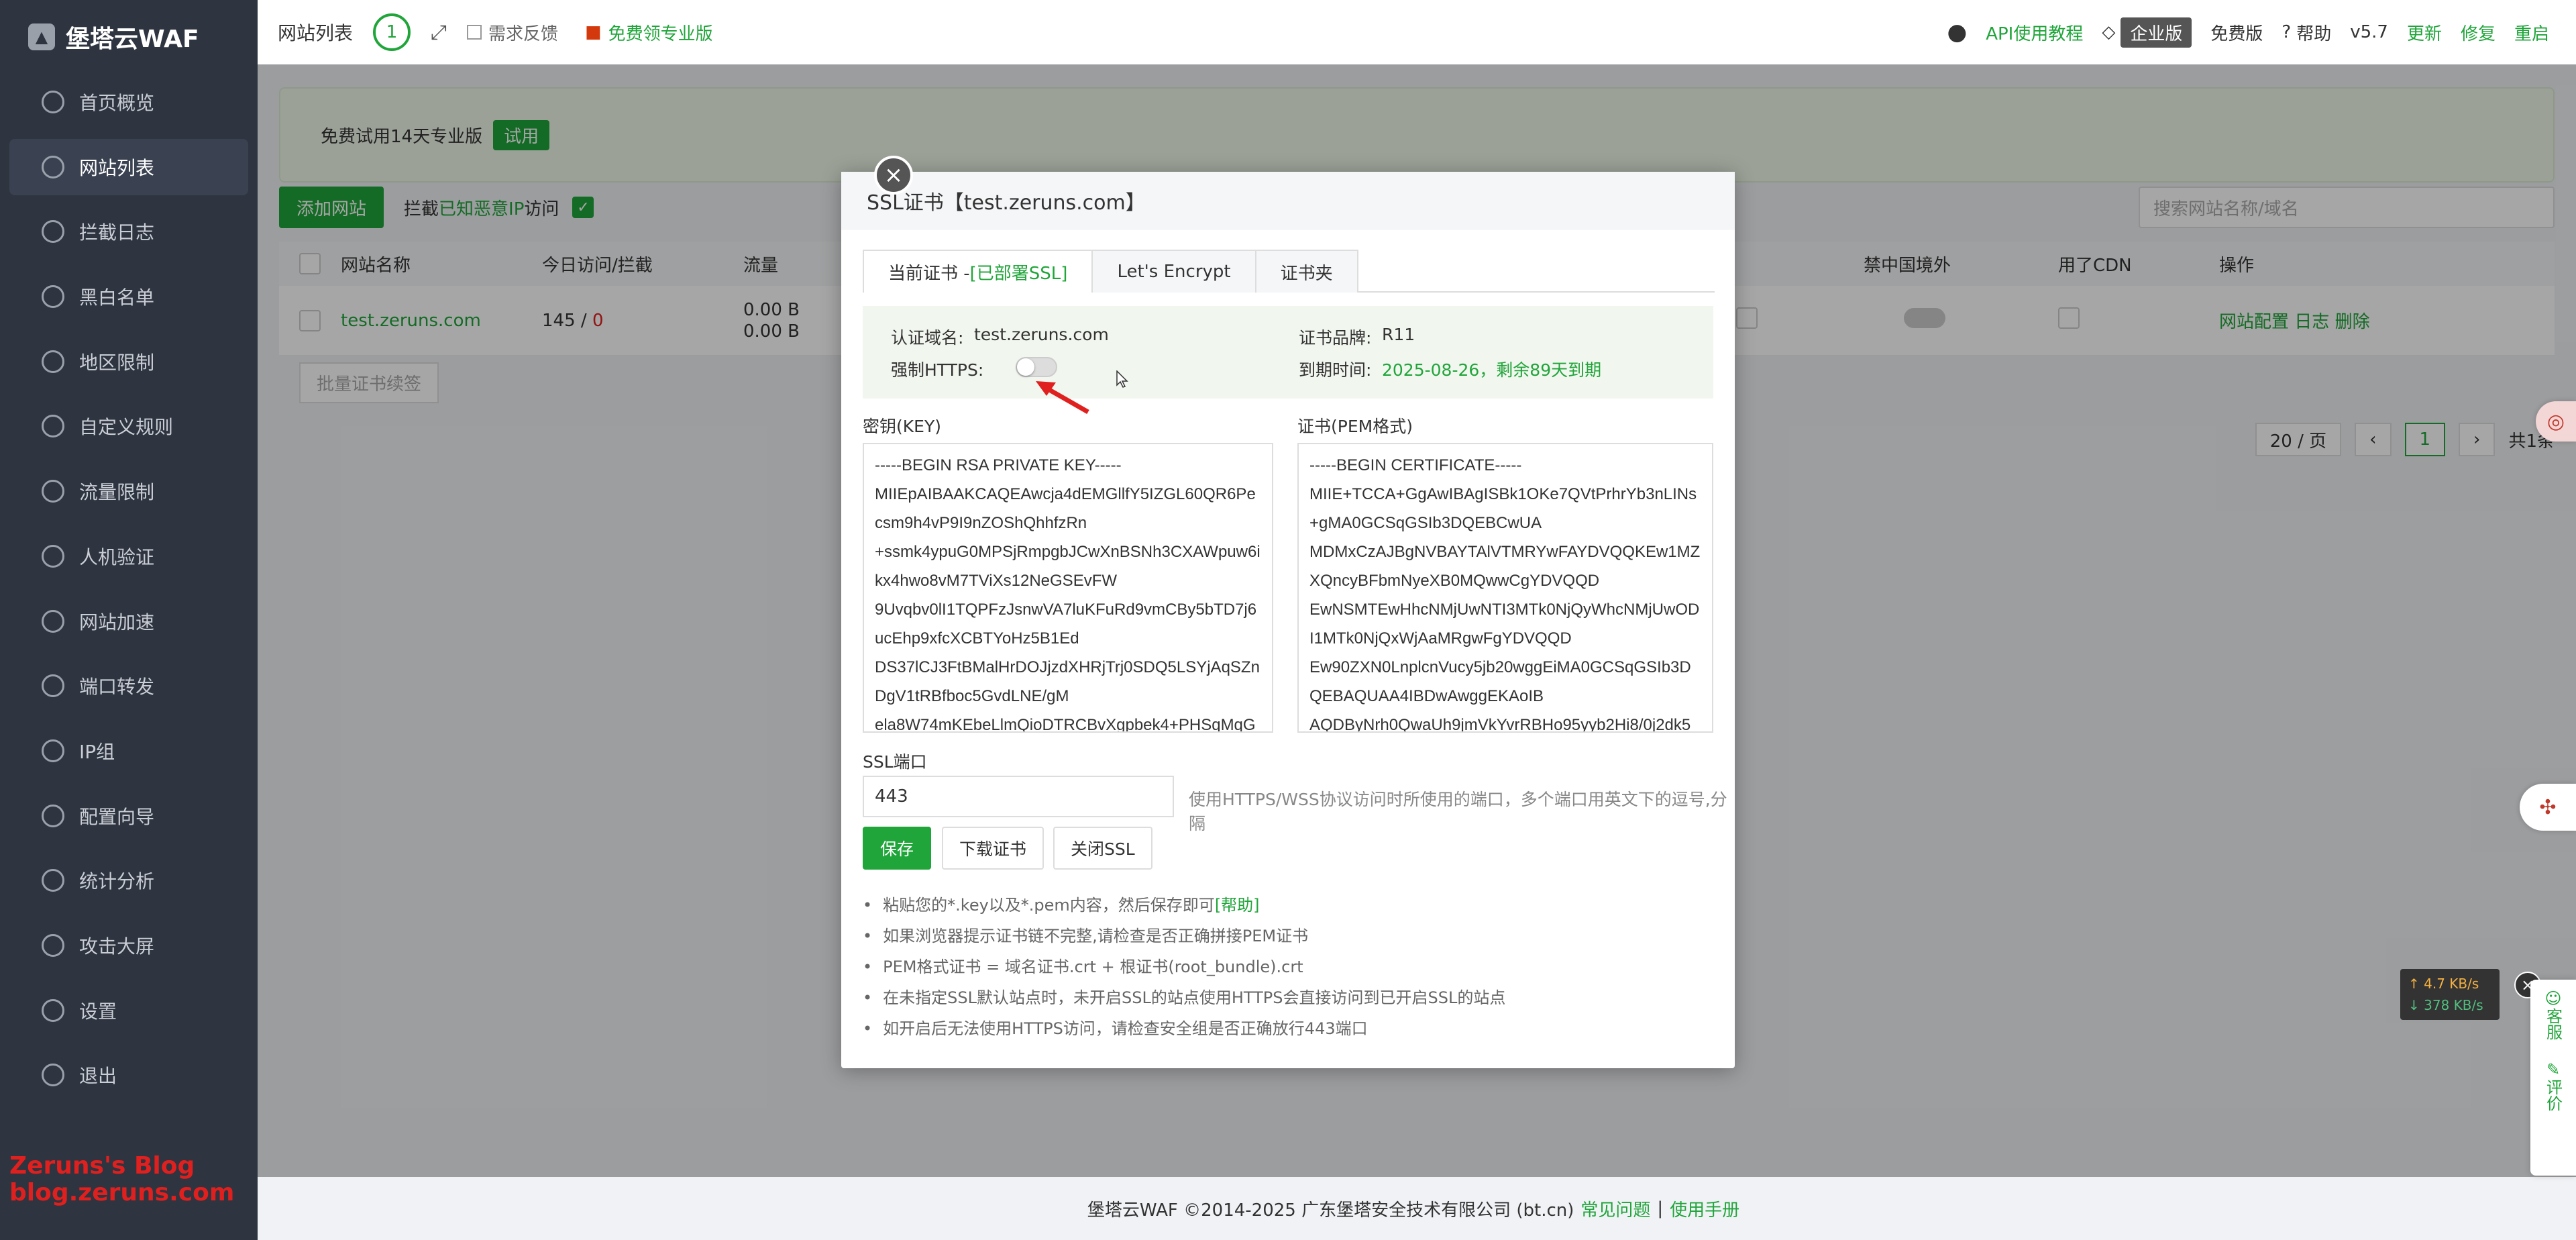 The width and height of the screenshot is (2576, 1240). Describe the element at coordinates (439, 32) in the screenshot. I see `fullscreen-icon: ⤢` at that location.